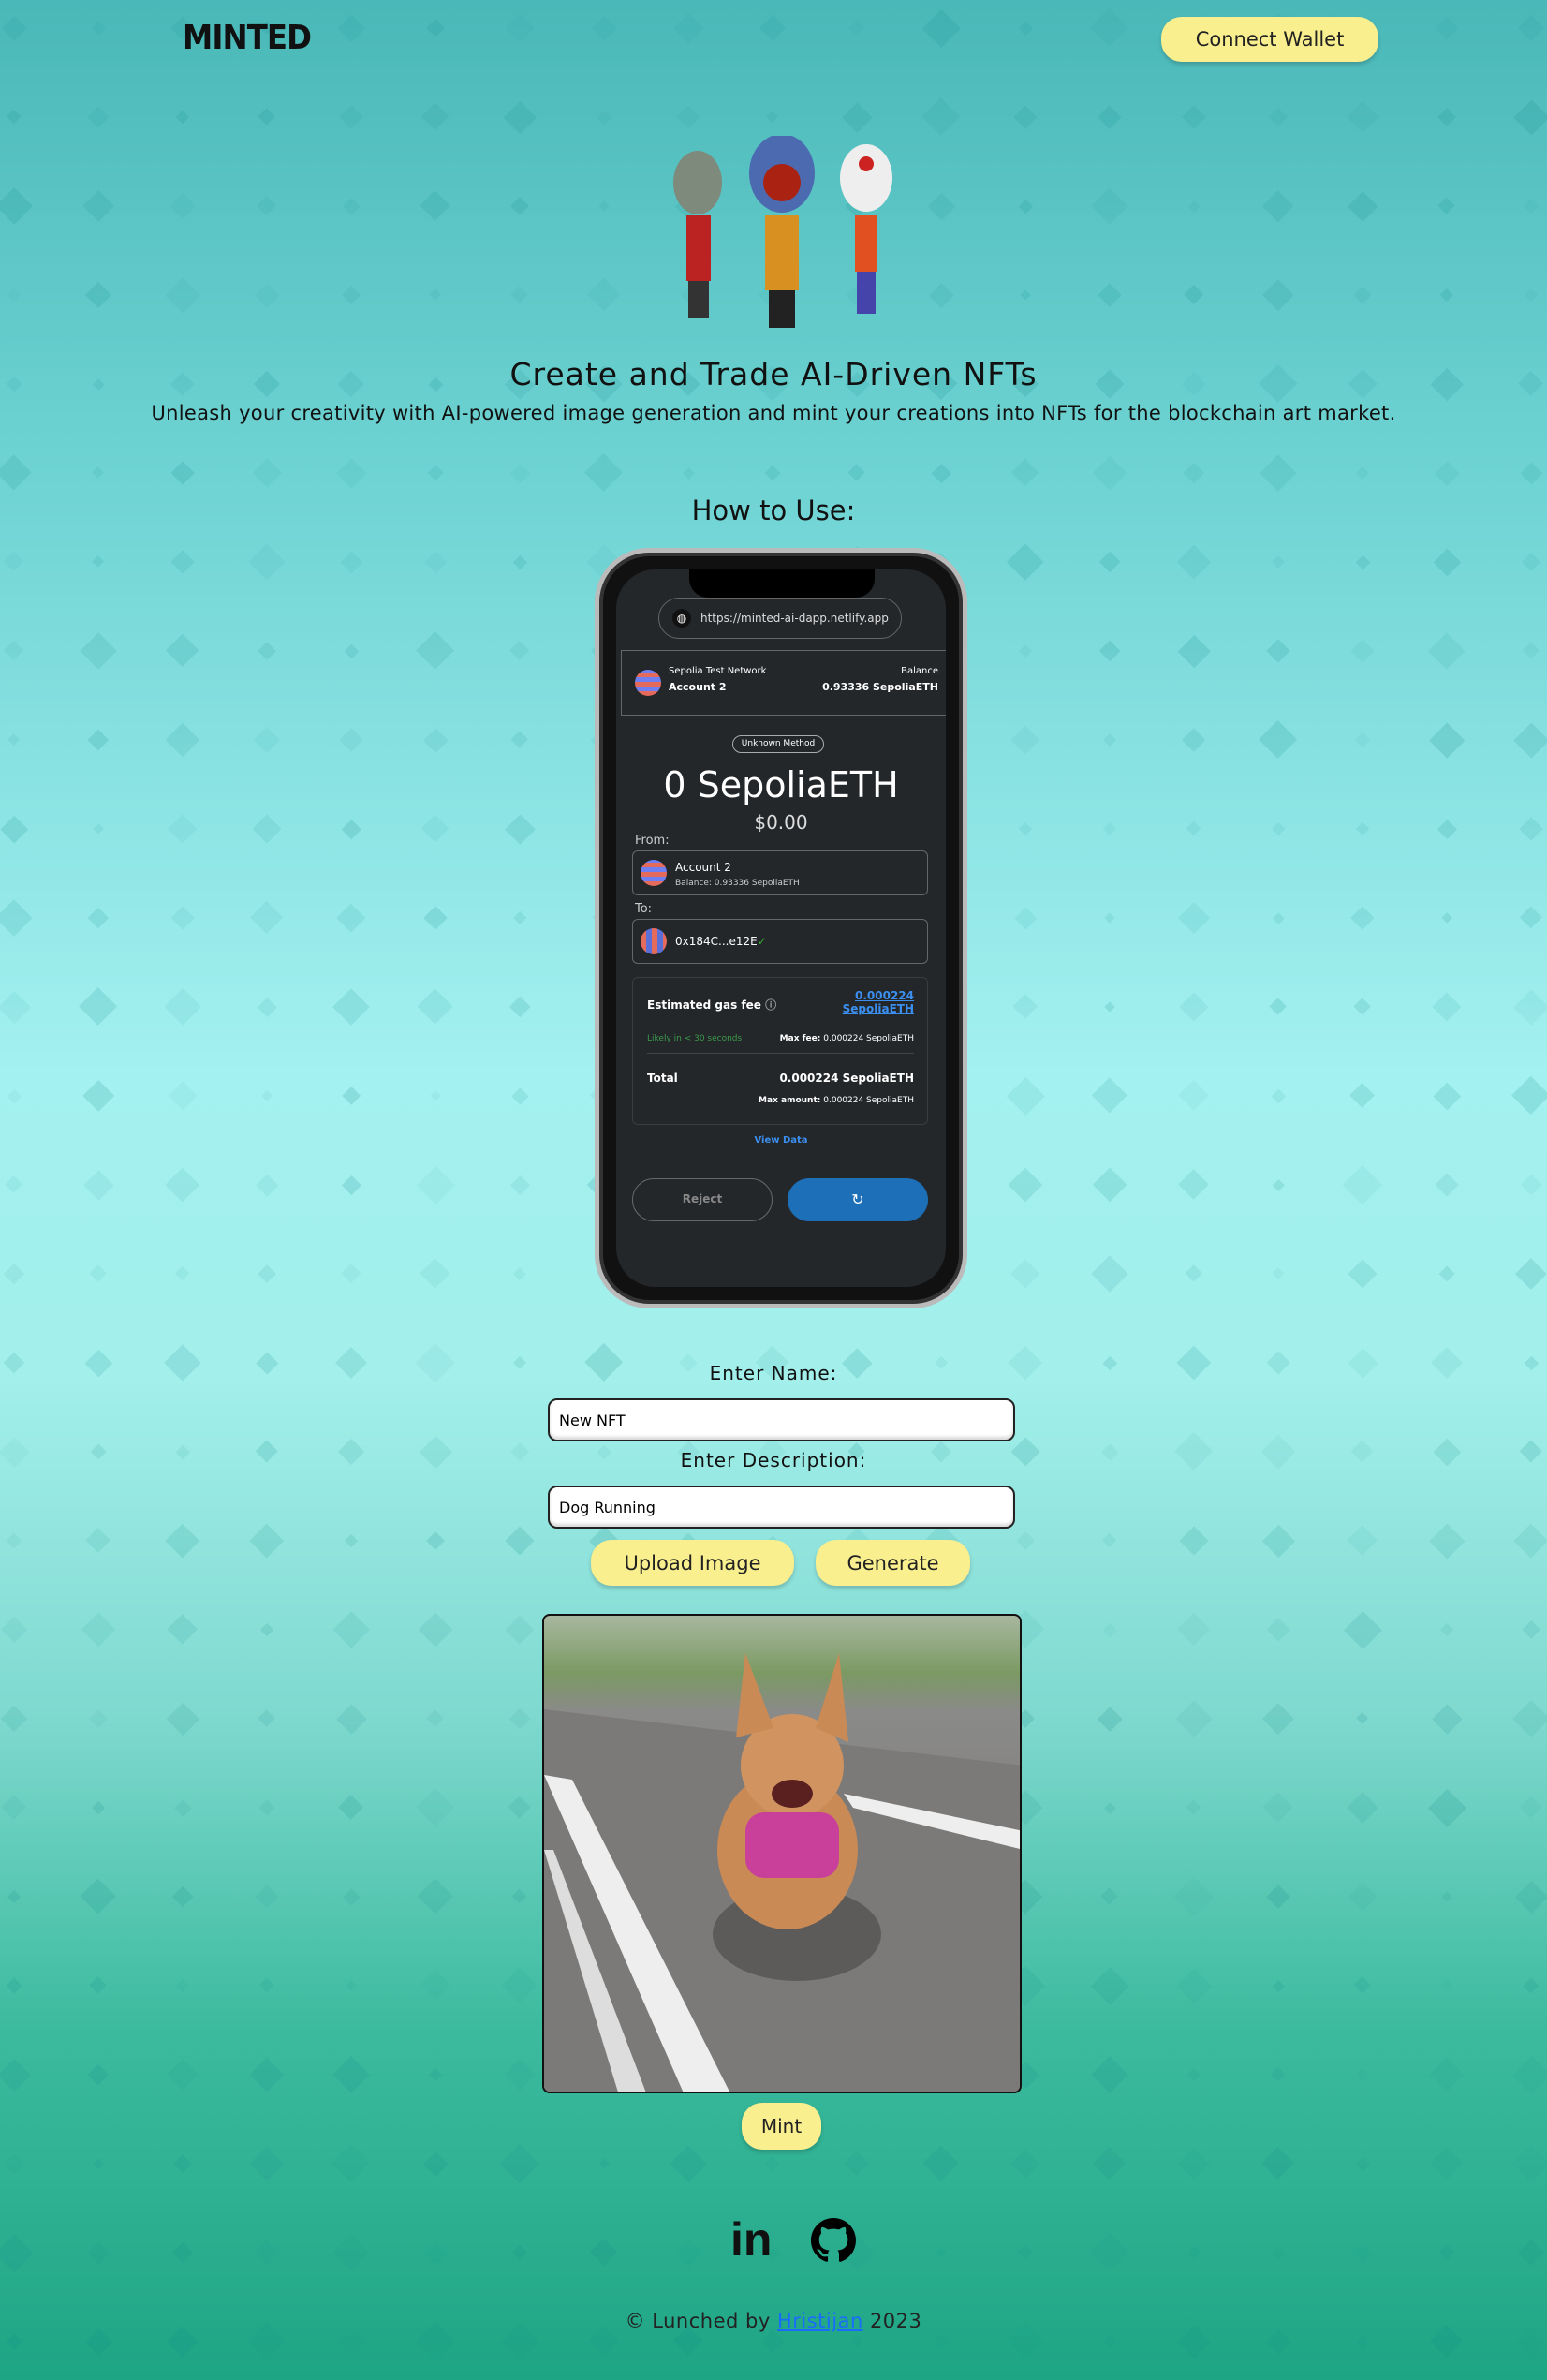 The width and height of the screenshot is (1547, 2380). Describe the element at coordinates (681, 618) in the screenshot. I see `globe-icon: ◍` at that location.